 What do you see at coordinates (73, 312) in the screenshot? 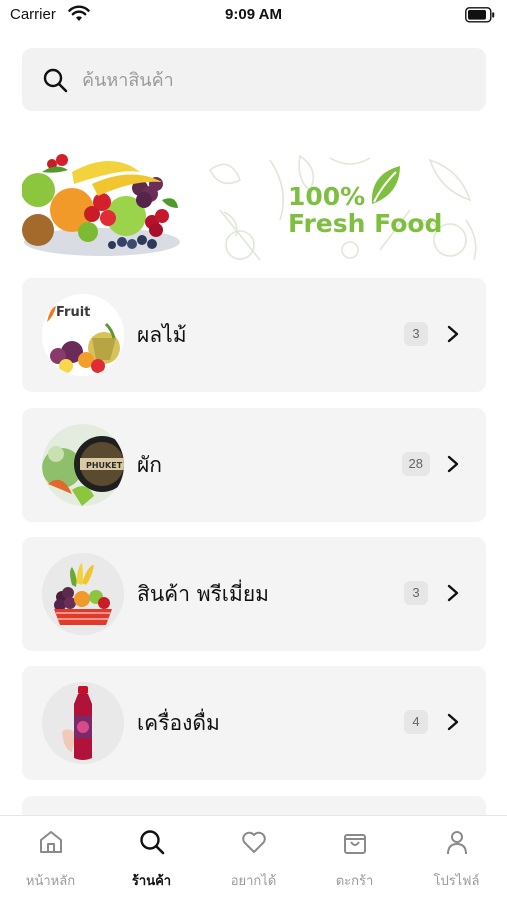
I see `fruit-logo-text: Fruit` at bounding box center [73, 312].